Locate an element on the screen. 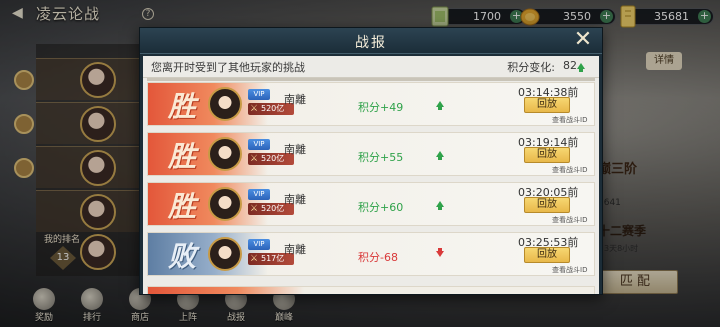 The height and width of the screenshot is (327, 720). score-delta: 积分-68 is located at coordinates (378, 257).